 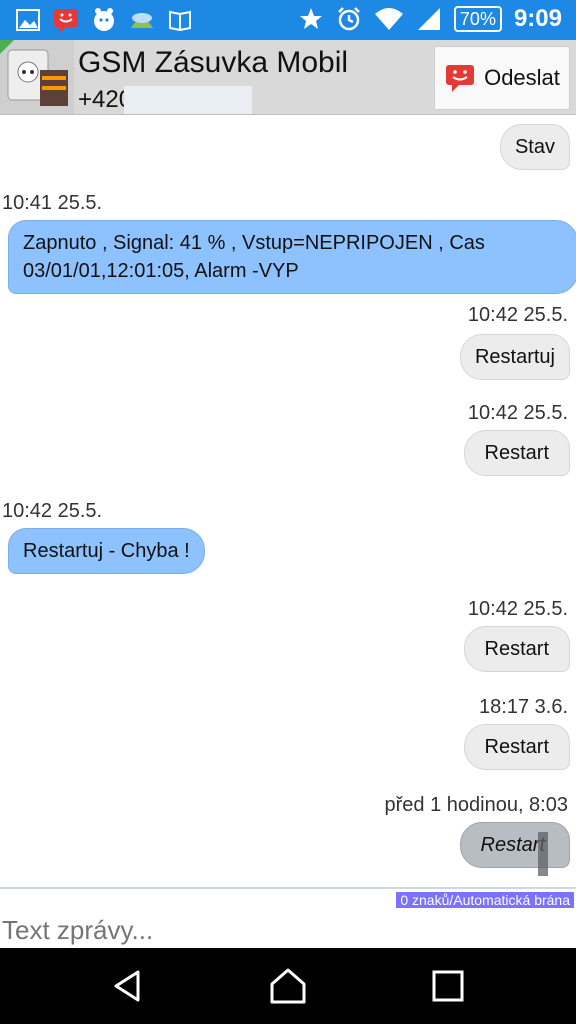 I want to click on signal-icon, so click(x=428, y=19).